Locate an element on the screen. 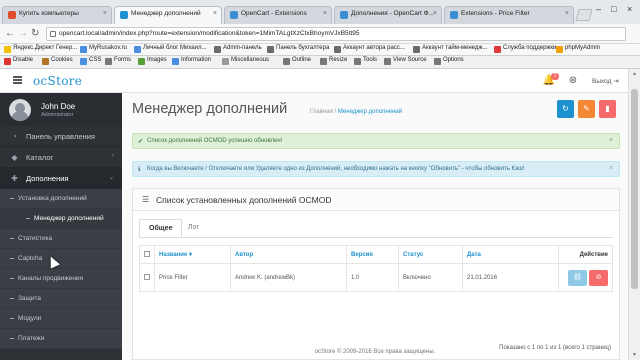  options-icon is located at coordinates (437, 61).